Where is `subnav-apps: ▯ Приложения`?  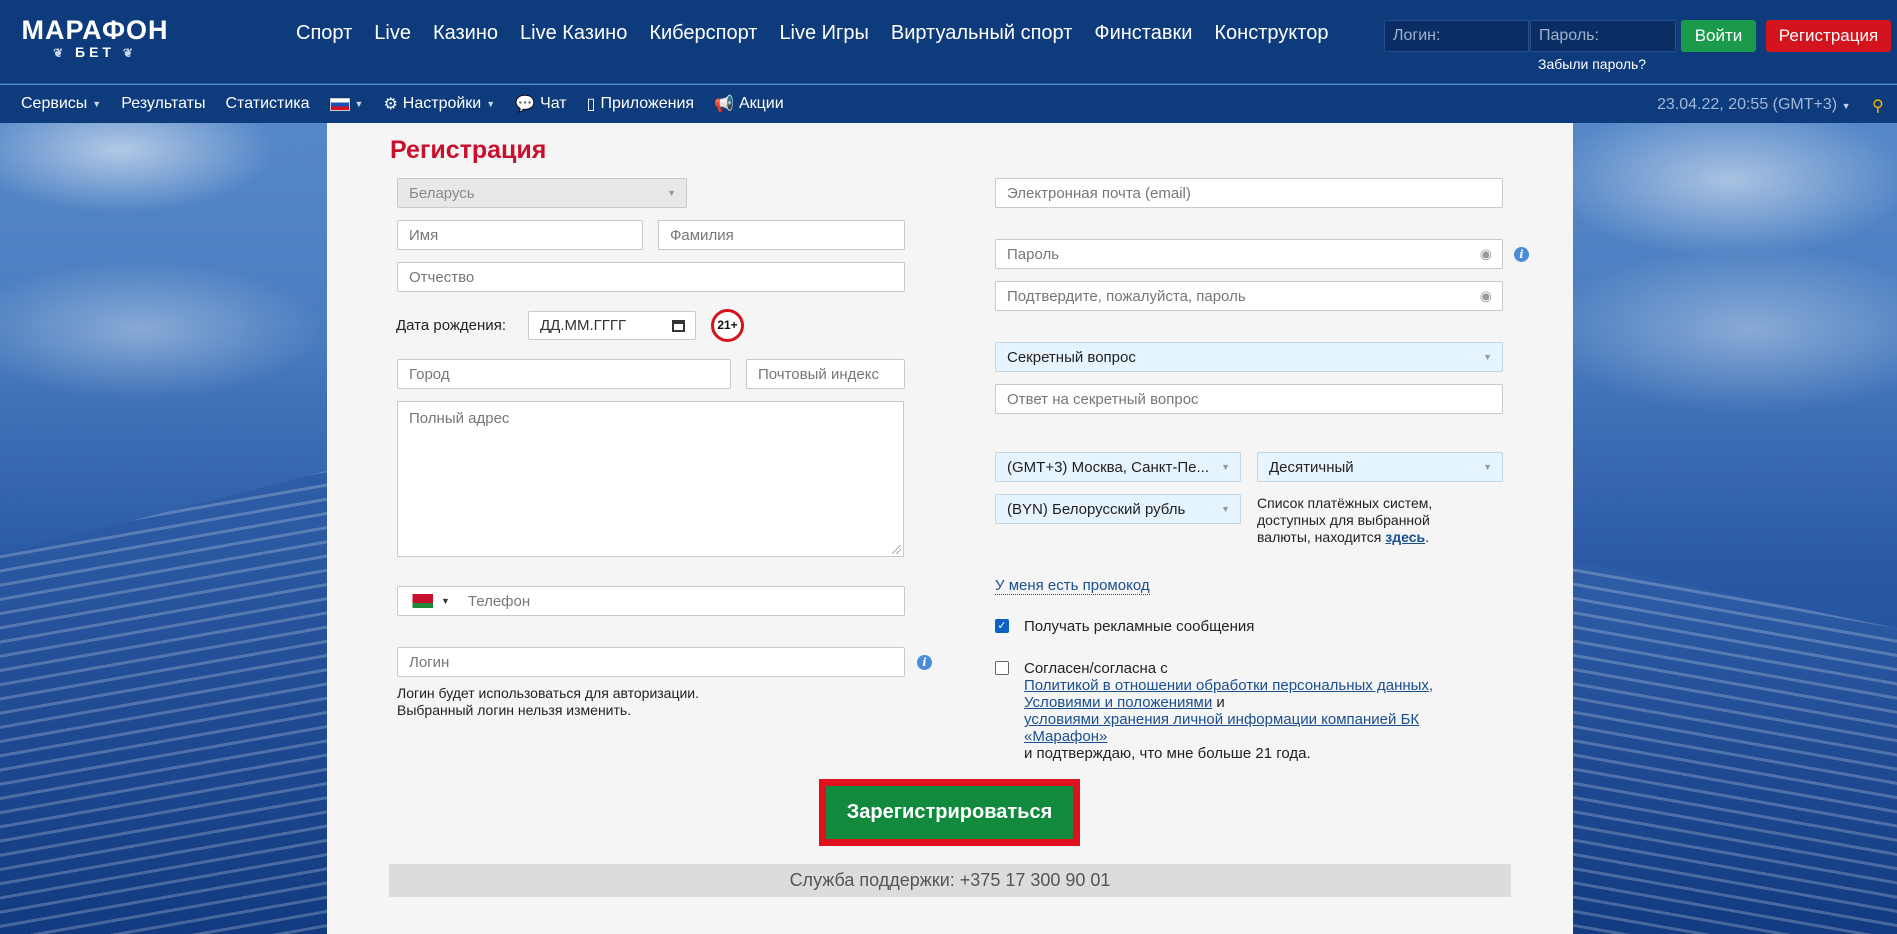 subnav-apps: ▯ Приложения is located at coordinates (640, 104).